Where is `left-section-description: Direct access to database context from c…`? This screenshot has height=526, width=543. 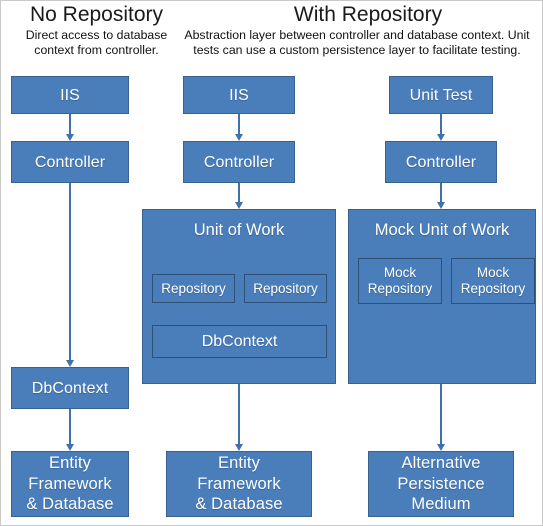
left-section-description: Direct access to database context from c… is located at coordinates (96, 42).